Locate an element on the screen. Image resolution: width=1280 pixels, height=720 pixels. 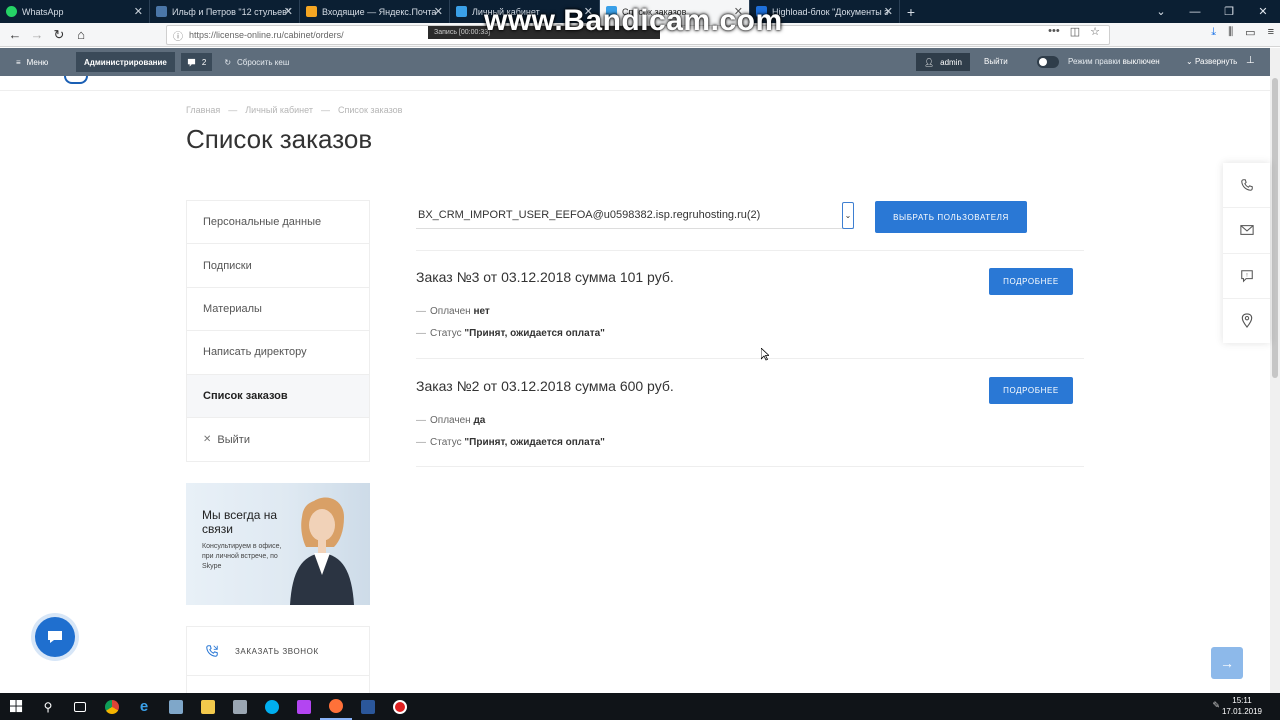
browser-tab-book: Ильф и Петров "12 стульев" ✕ is located at coordinates (225, 11).